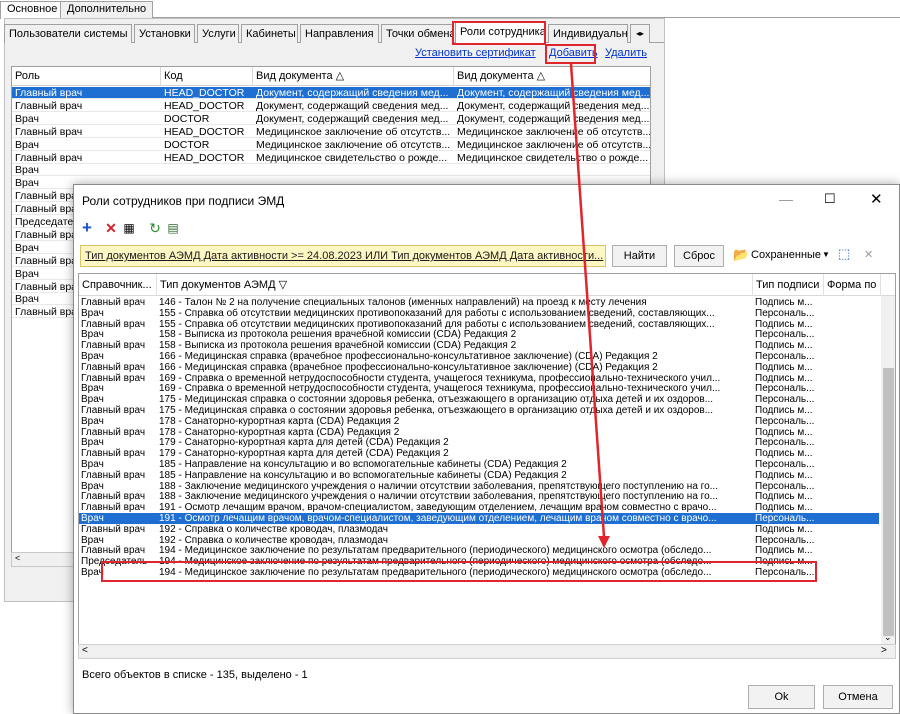  What do you see at coordinates (589, 305) in the screenshot?
I see `red-arrow` at bounding box center [589, 305].